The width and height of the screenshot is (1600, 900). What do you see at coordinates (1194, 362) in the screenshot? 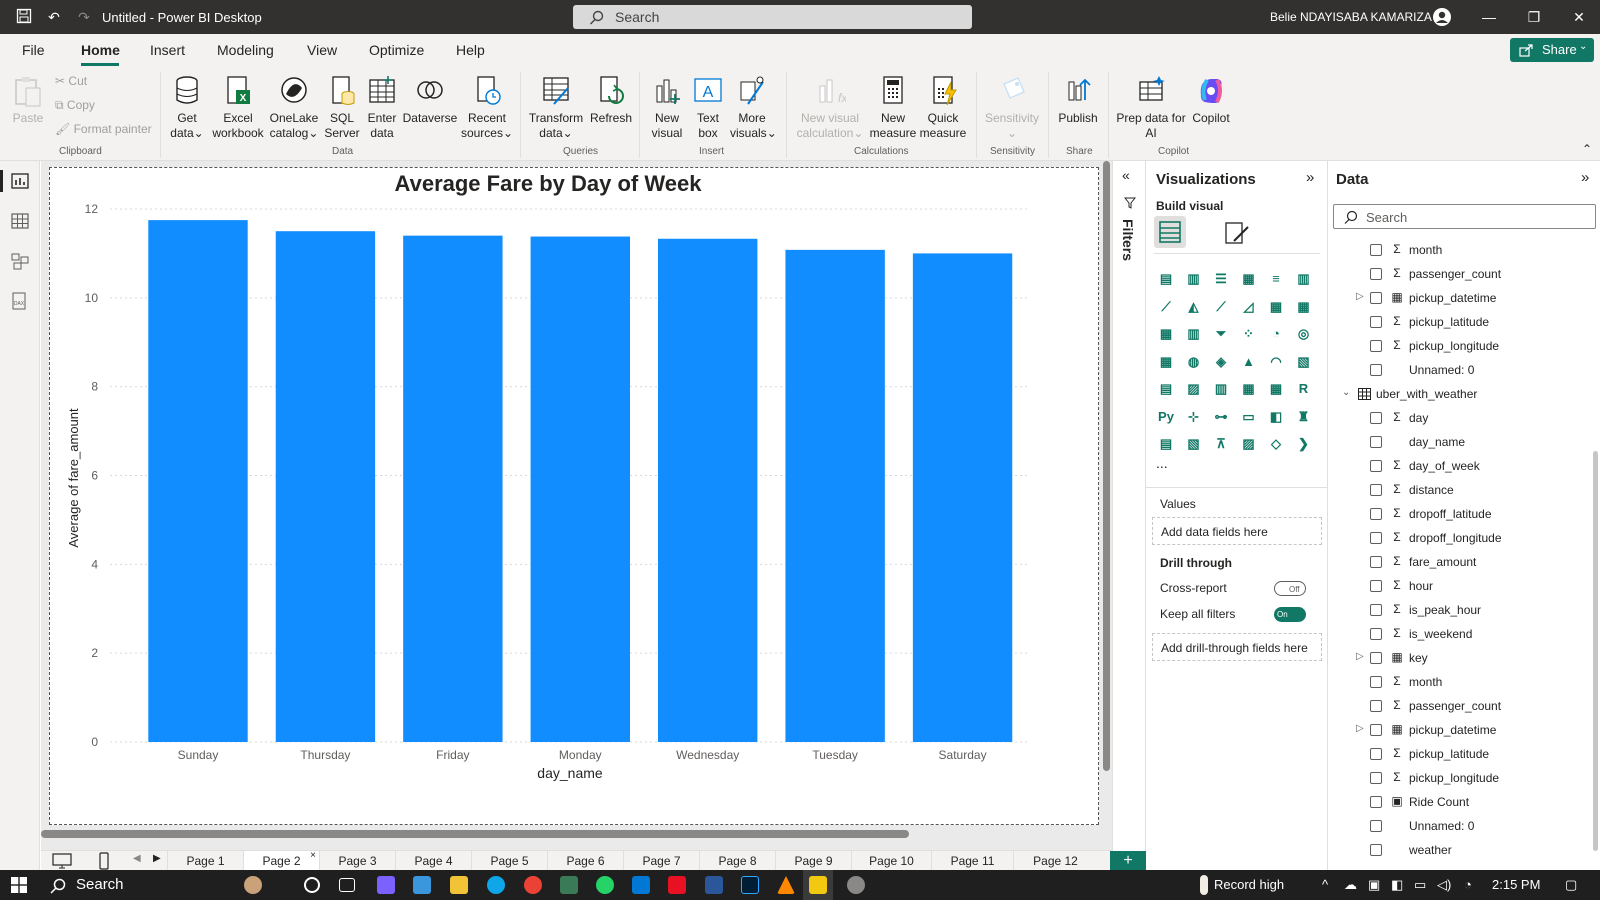
I see `map-visual-icon: ◍` at bounding box center [1194, 362].